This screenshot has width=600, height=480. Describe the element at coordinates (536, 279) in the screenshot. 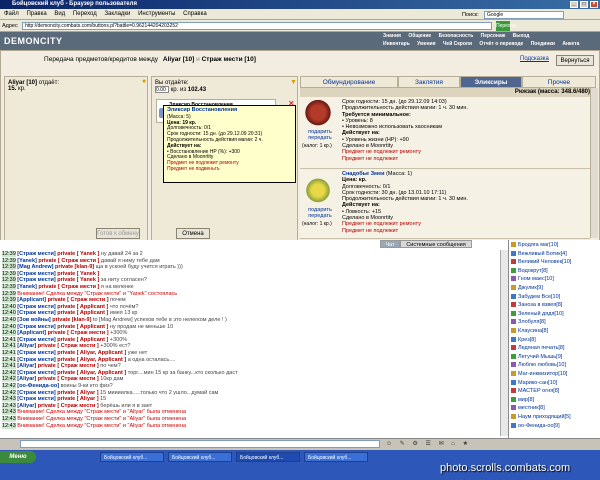

I see `online-user-name: Гном маес[10]` at that location.